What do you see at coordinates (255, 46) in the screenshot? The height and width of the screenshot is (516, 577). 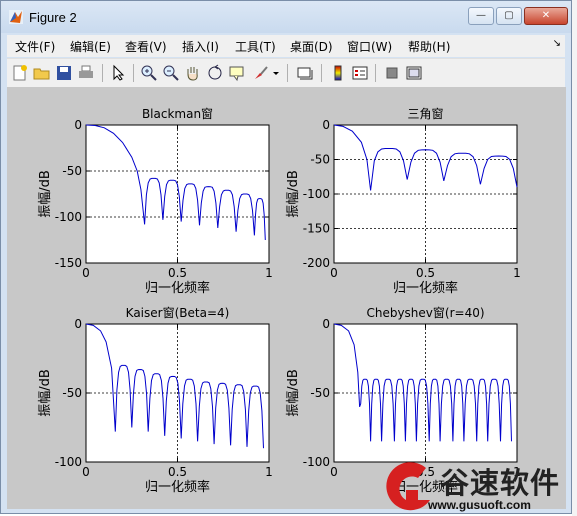 I see `menu-tools: 工具(T)` at bounding box center [255, 46].